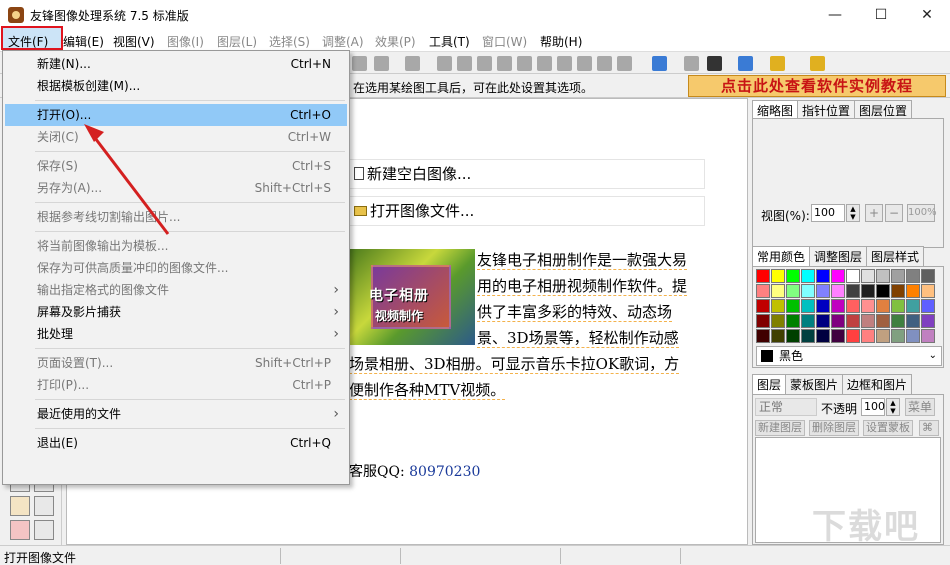  What do you see at coordinates (412, 63) in the screenshot?
I see `undo-icon` at bounding box center [412, 63].